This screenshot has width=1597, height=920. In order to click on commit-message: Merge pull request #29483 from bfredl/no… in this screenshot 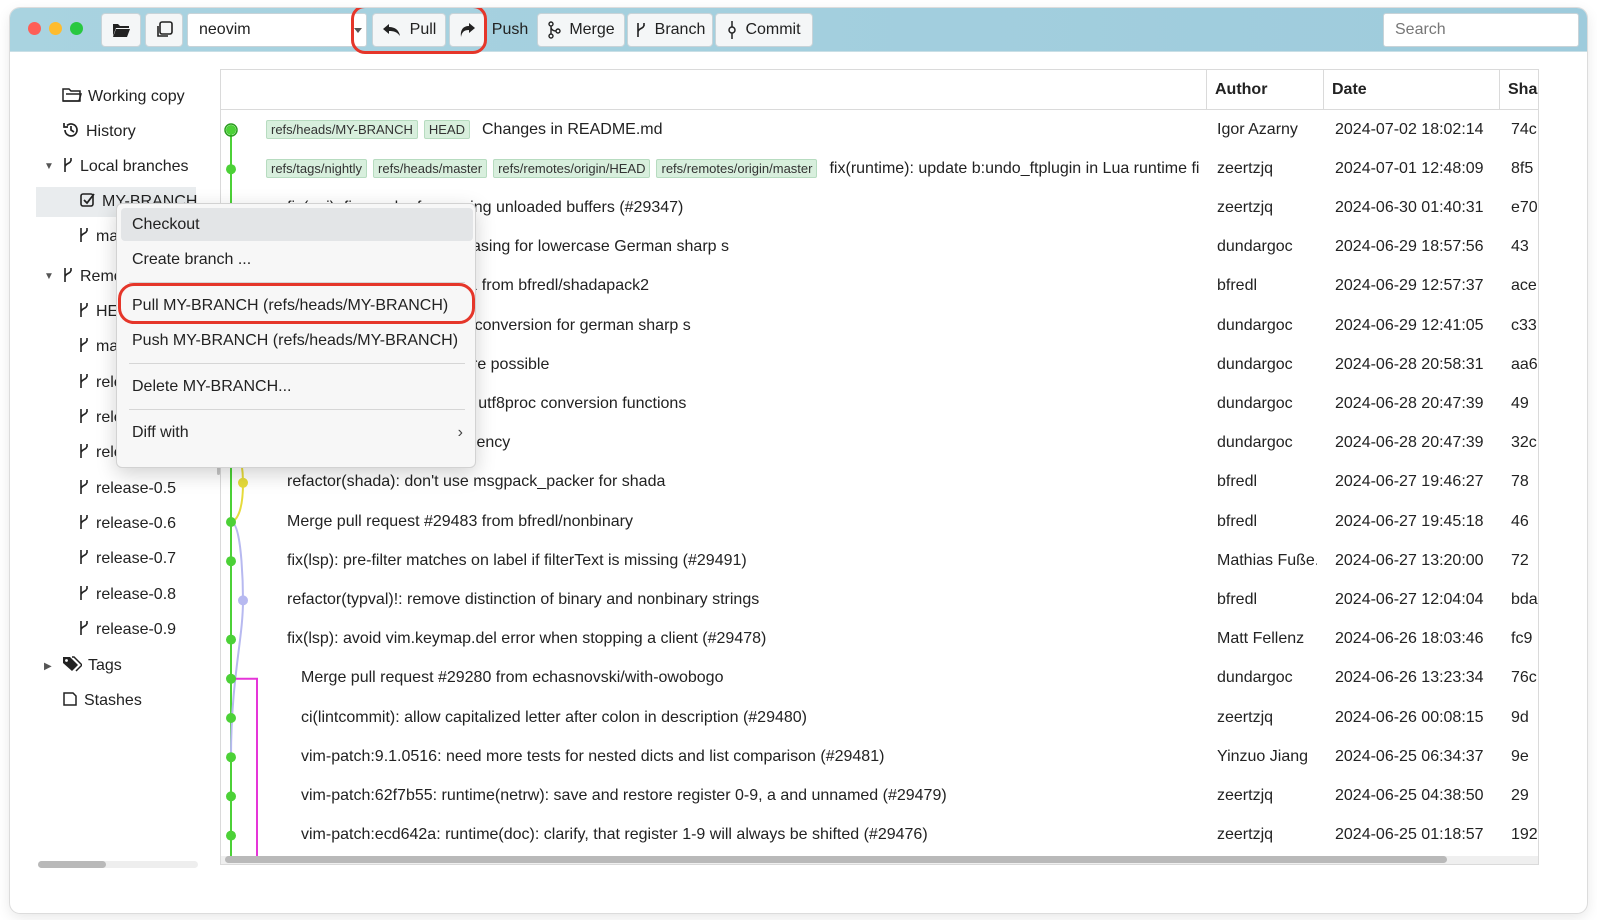, I will do `click(460, 521)`.